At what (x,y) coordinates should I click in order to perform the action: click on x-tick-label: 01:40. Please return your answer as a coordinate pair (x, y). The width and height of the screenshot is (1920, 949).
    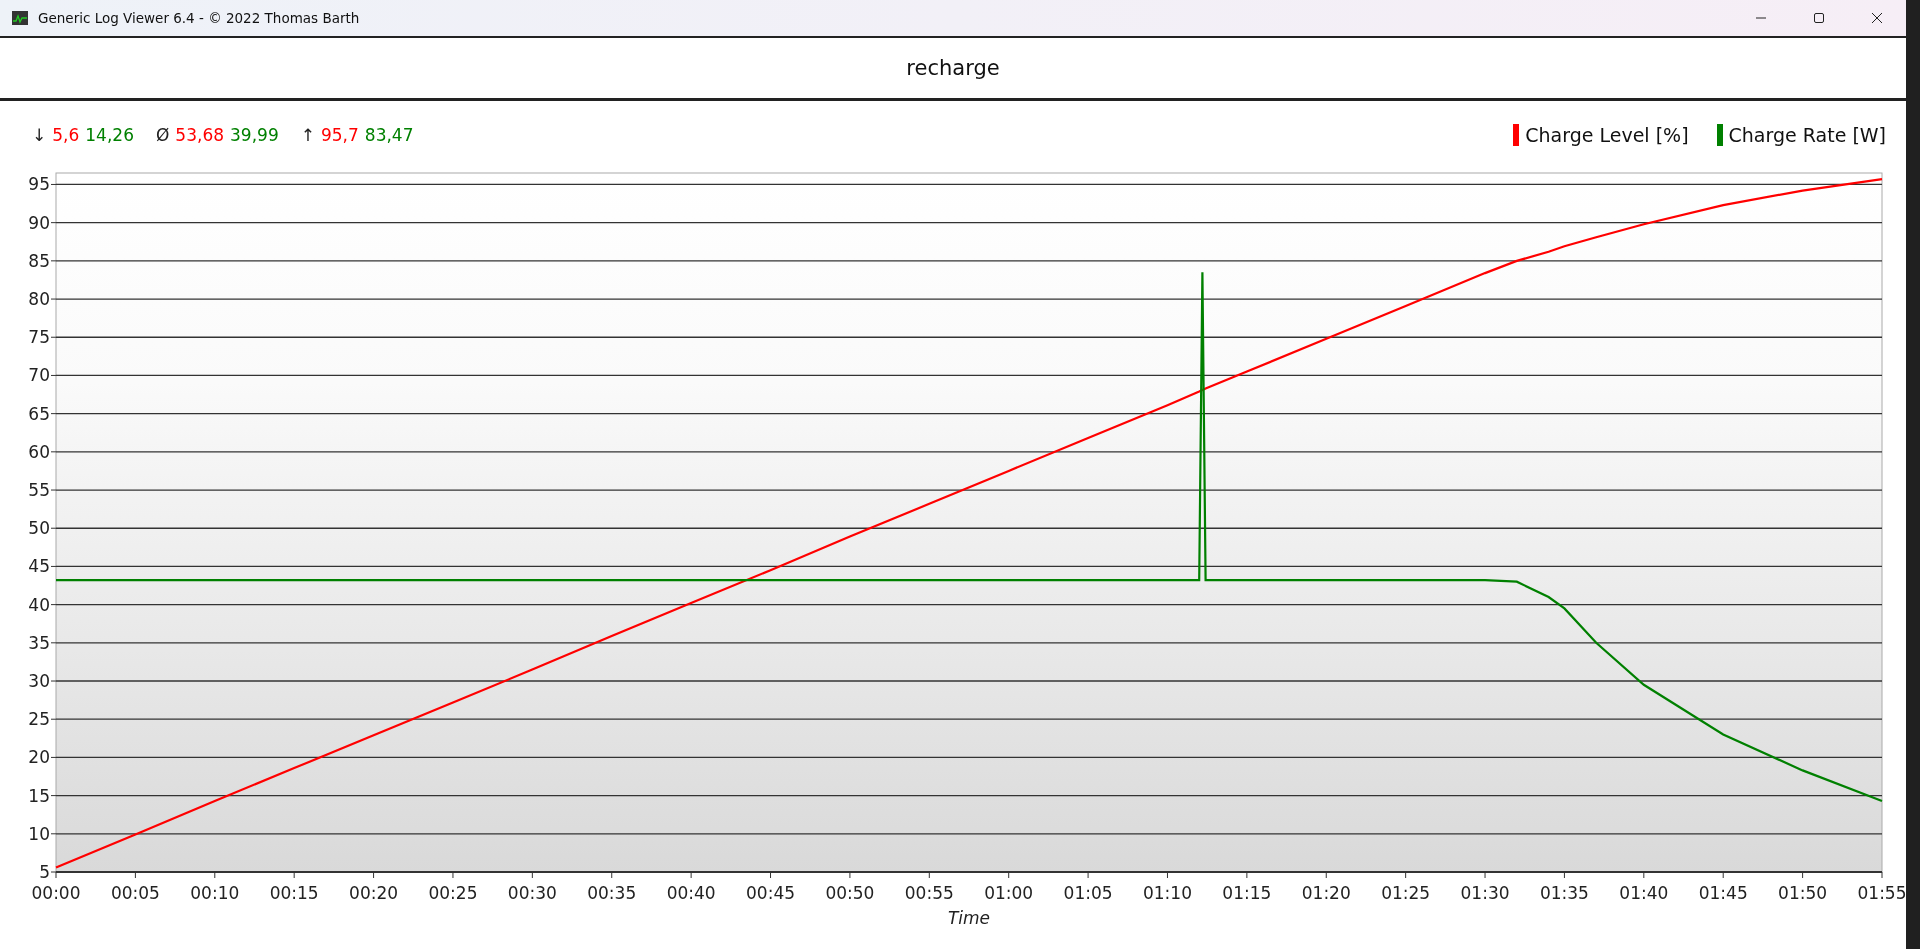
    Looking at the image, I should click on (1644, 893).